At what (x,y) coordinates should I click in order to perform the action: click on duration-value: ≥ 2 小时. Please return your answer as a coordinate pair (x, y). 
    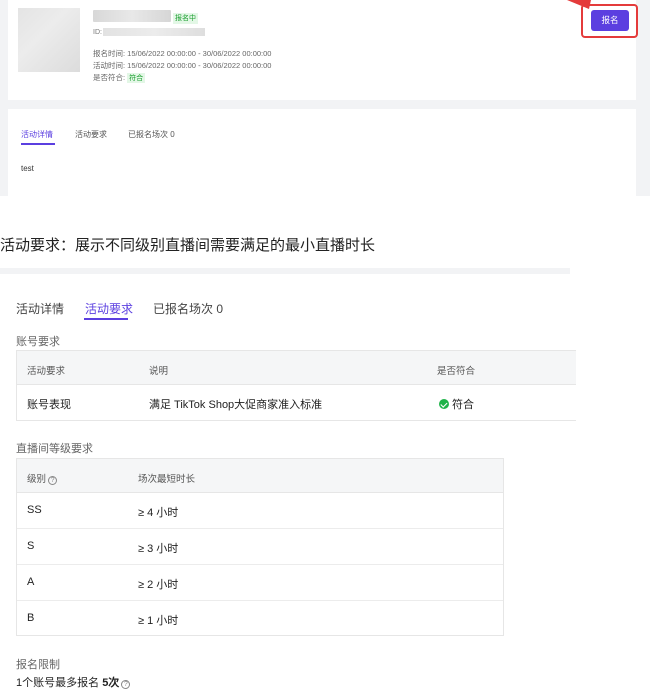
    Looking at the image, I should click on (158, 585).